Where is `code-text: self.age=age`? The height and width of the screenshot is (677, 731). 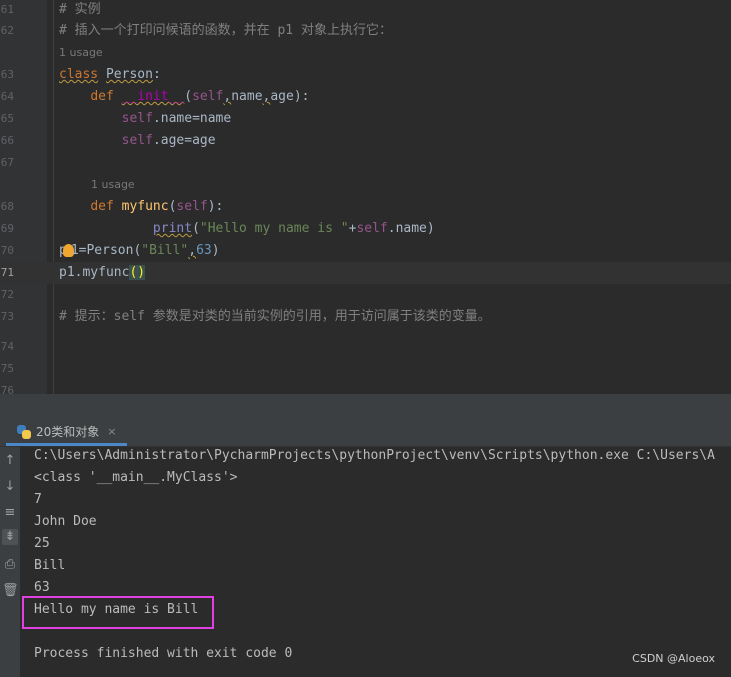
code-text: self.age=age is located at coordinates (137, 141).